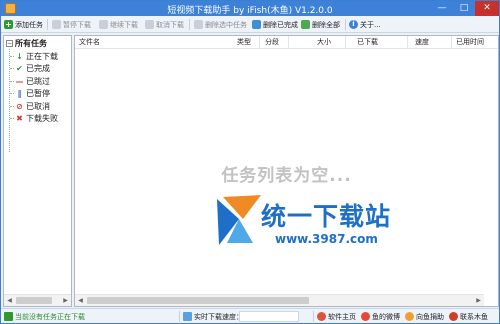  What do you see at coordinates (386, 316) in the screenshot?
I see `weibo-label: 鱼的微博` at bounding box center [386, 316].